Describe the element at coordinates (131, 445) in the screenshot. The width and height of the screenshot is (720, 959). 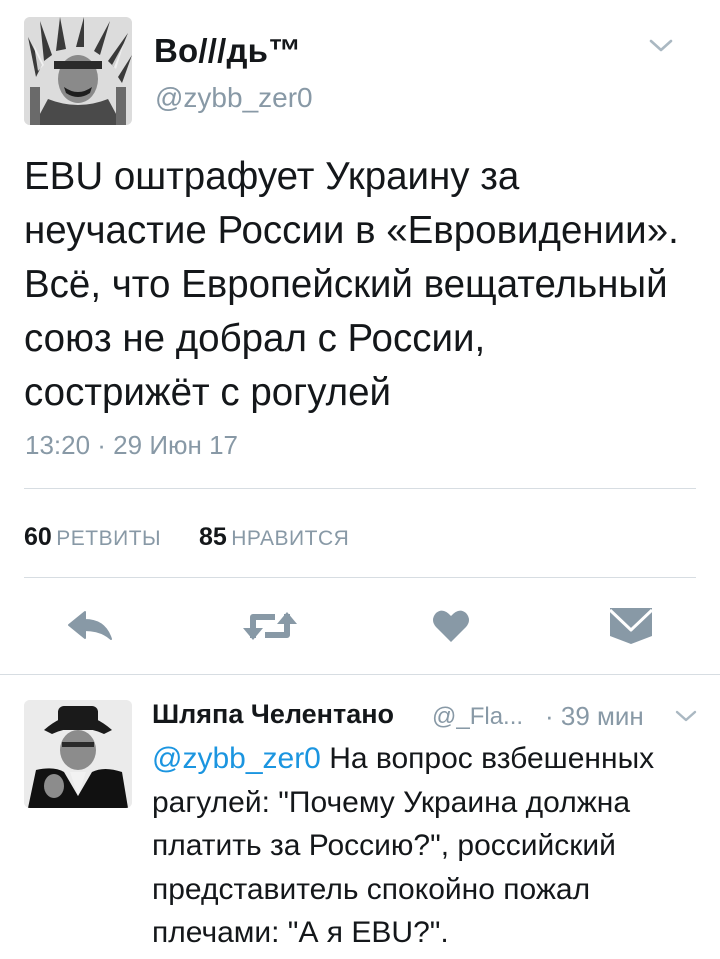
I see `tweet-timestamp: 13:20 · 29 Июн 17` at that location.